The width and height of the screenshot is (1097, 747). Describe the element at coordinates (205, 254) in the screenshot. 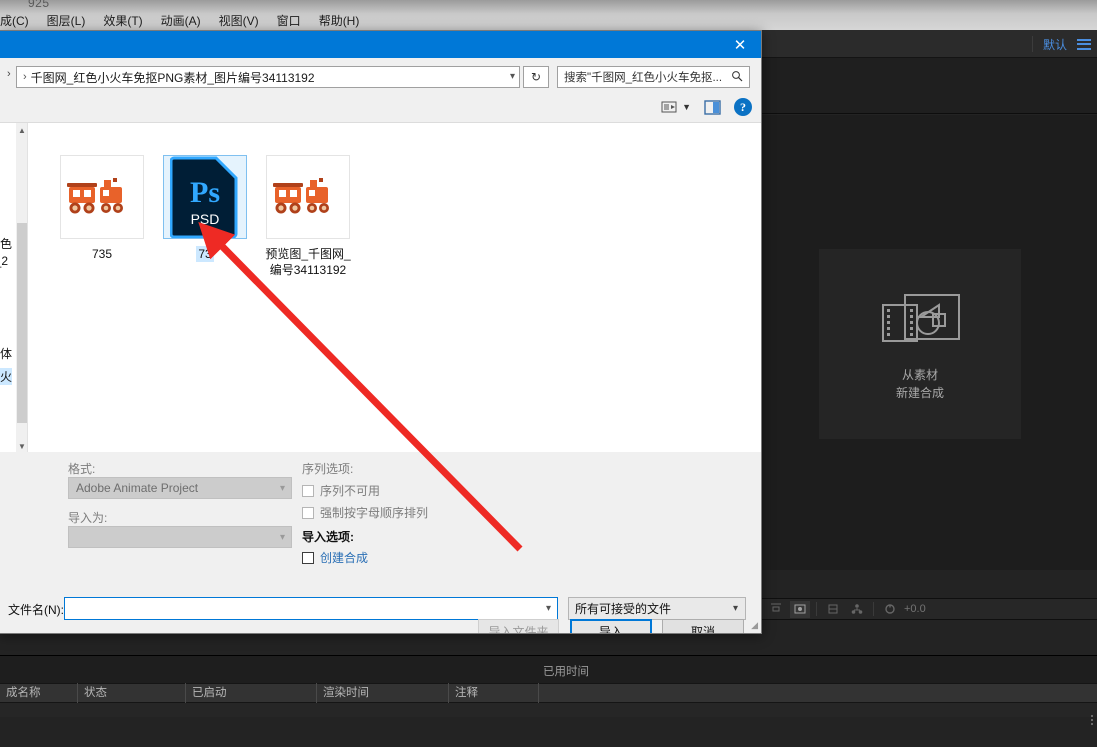

I see `list-item-label: 73` at that location.